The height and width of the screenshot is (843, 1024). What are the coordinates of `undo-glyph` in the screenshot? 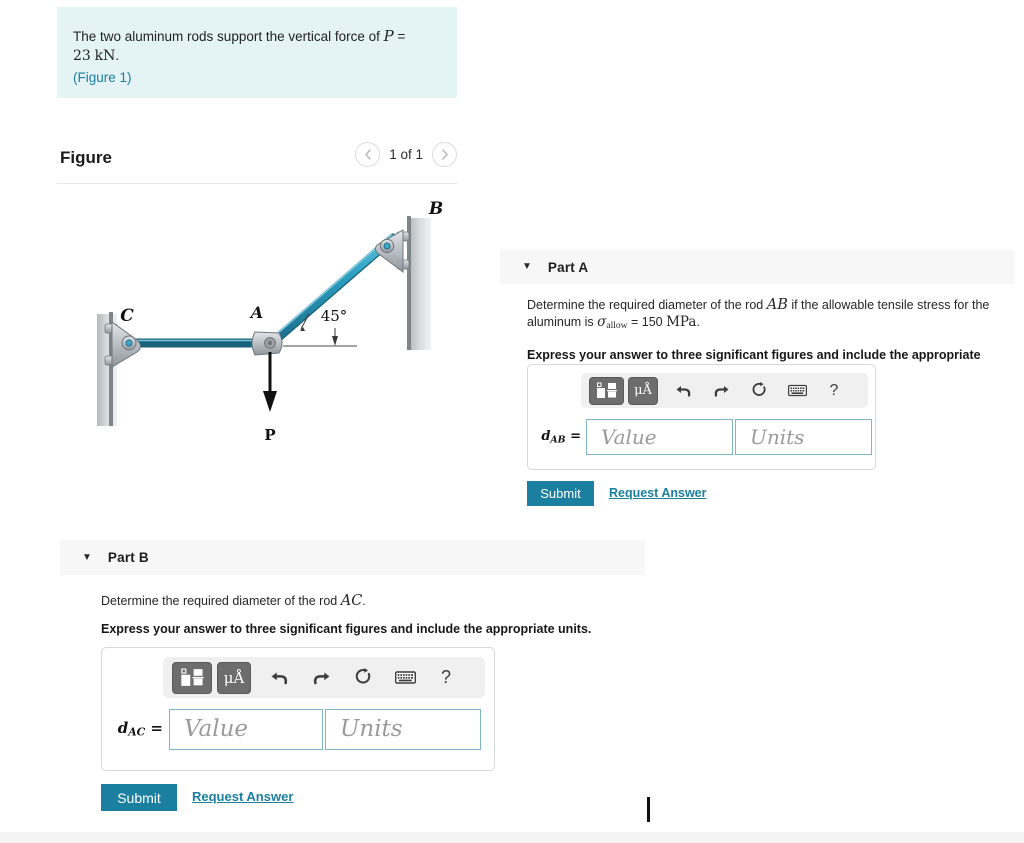 It's located at (683, 391).